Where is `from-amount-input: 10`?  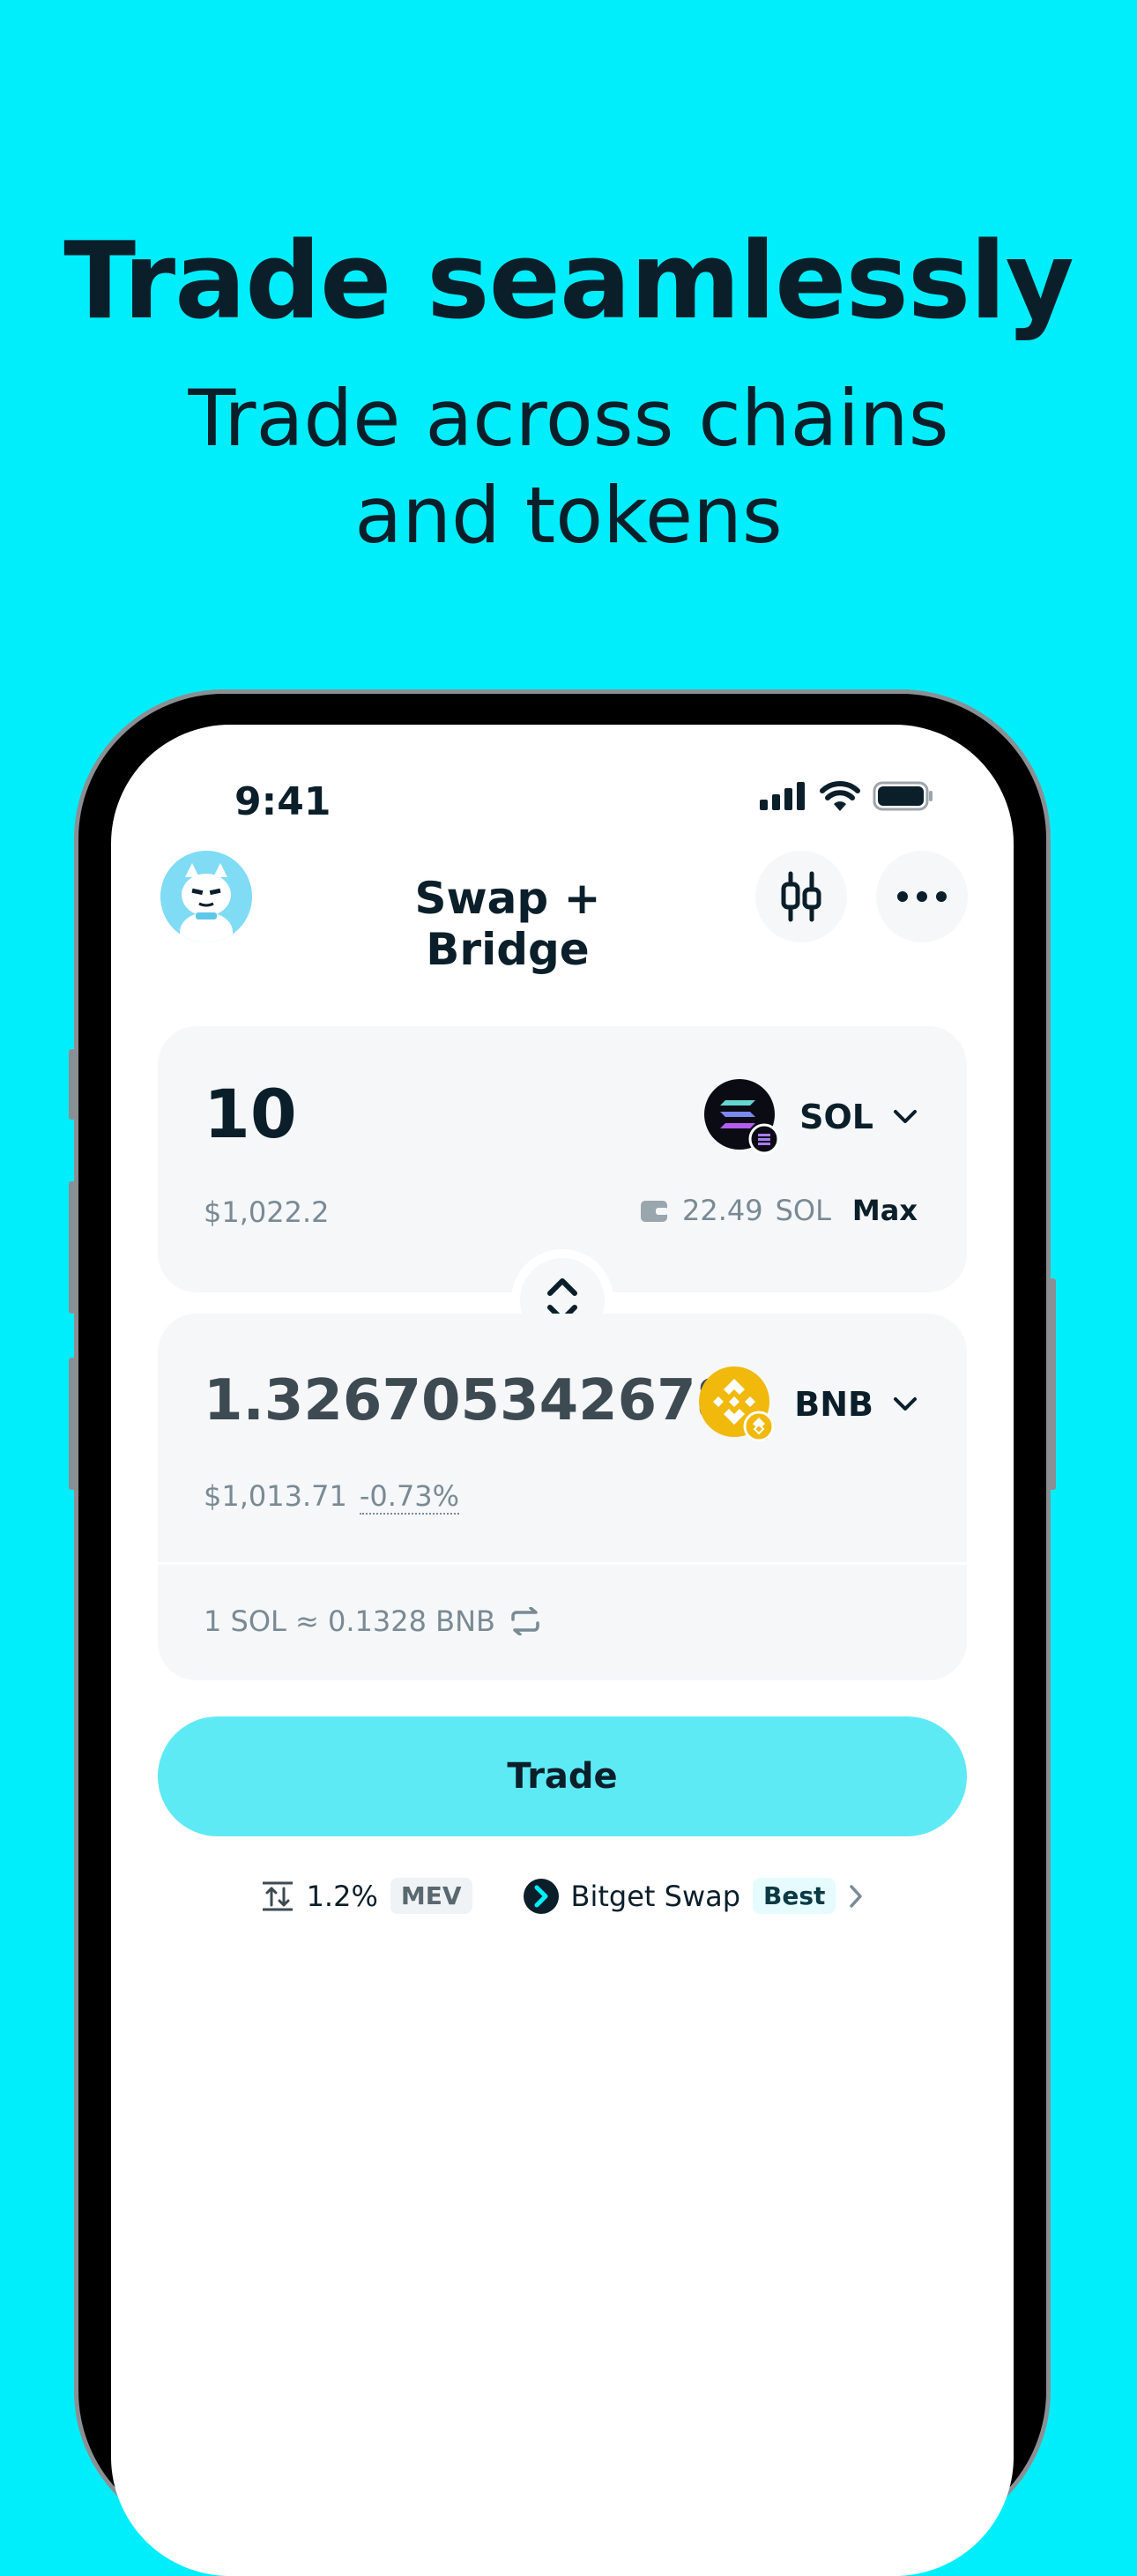
from-amount-input: 10 is located at coordinates (250, 1114).